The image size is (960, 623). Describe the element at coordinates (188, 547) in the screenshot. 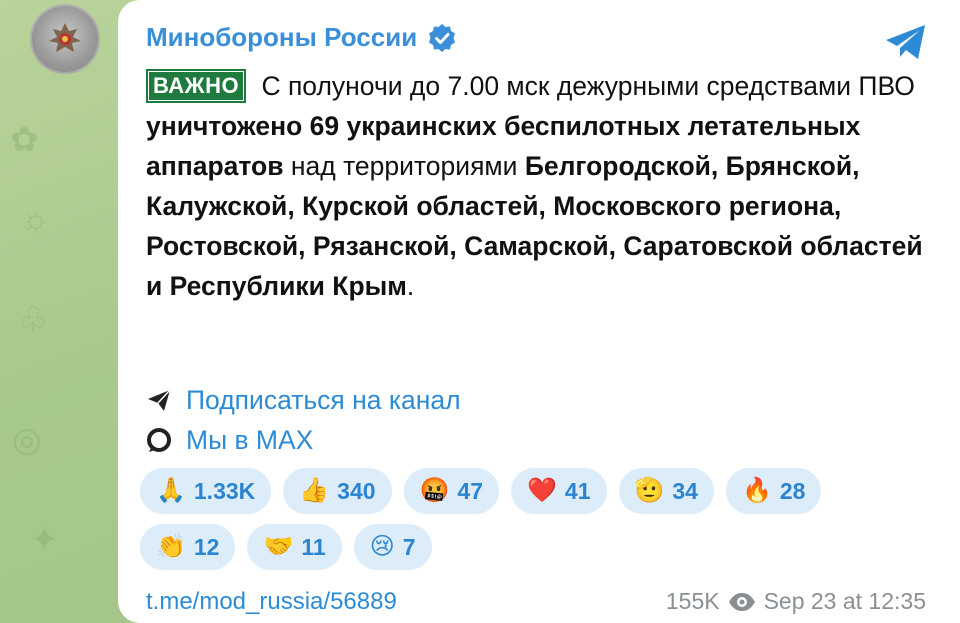

I see `reaction-clap: 👏 12` at that location.